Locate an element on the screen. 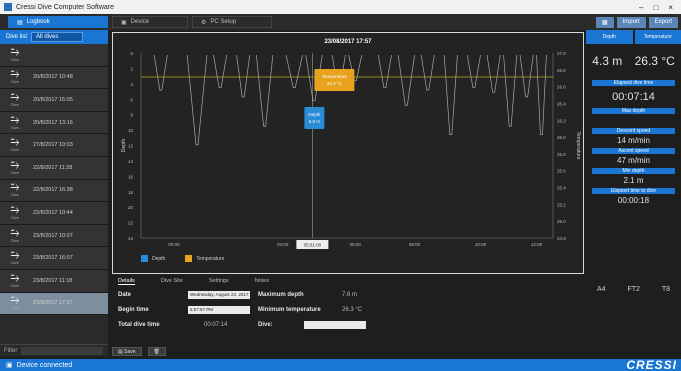 This screenshot has height=371, width=681. minimize-button: – is located at coordinates (641, 7).